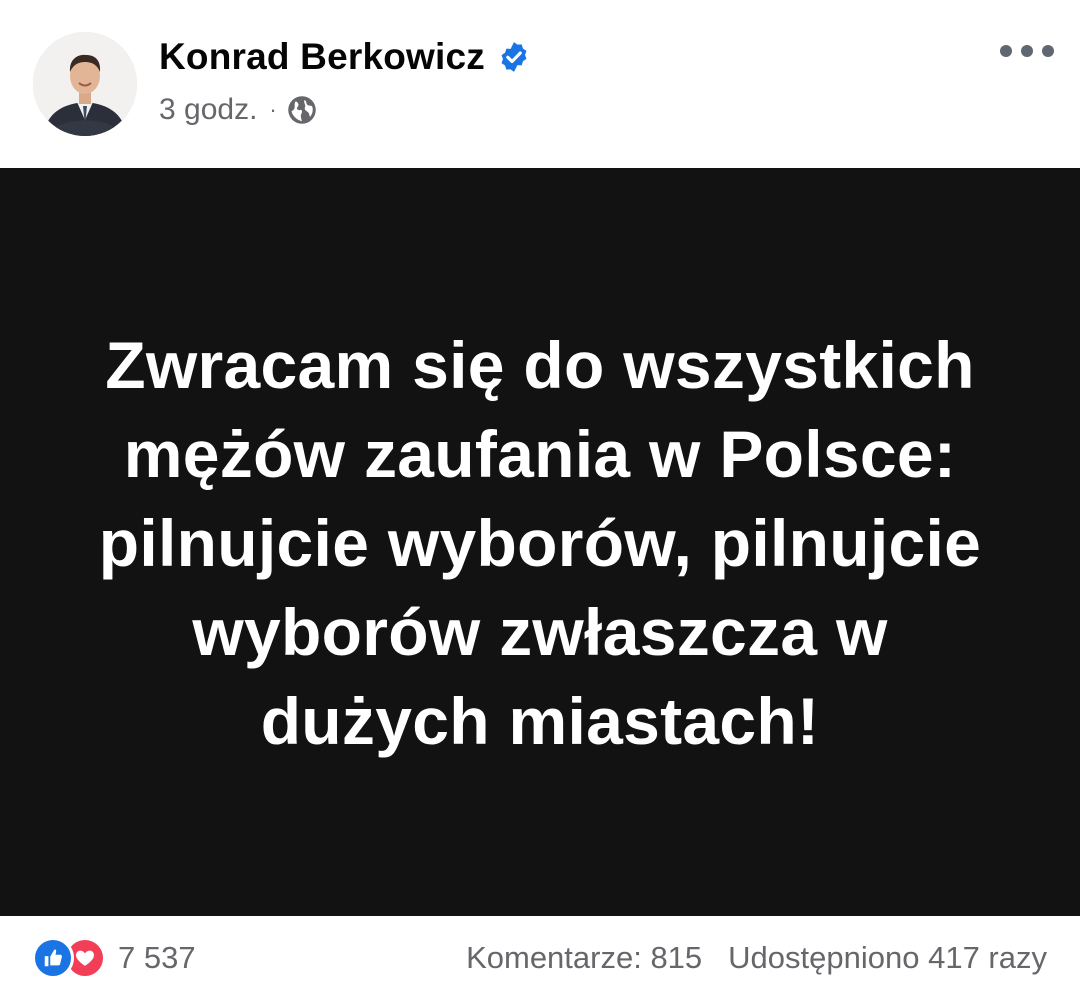 Image resolution: width=1080 pixels, height=997 pixels. What do you see at coordinates (114, 958) in the screenshot?
I see `reactions-summary: 7 537` at bounding box center [114, 958].